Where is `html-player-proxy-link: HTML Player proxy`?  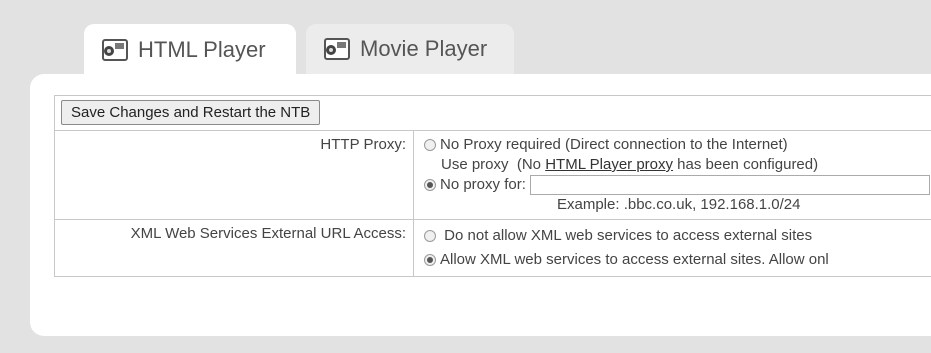
html-player-proxy-link: HTML Player proxy is located at coordinates (609, 164).